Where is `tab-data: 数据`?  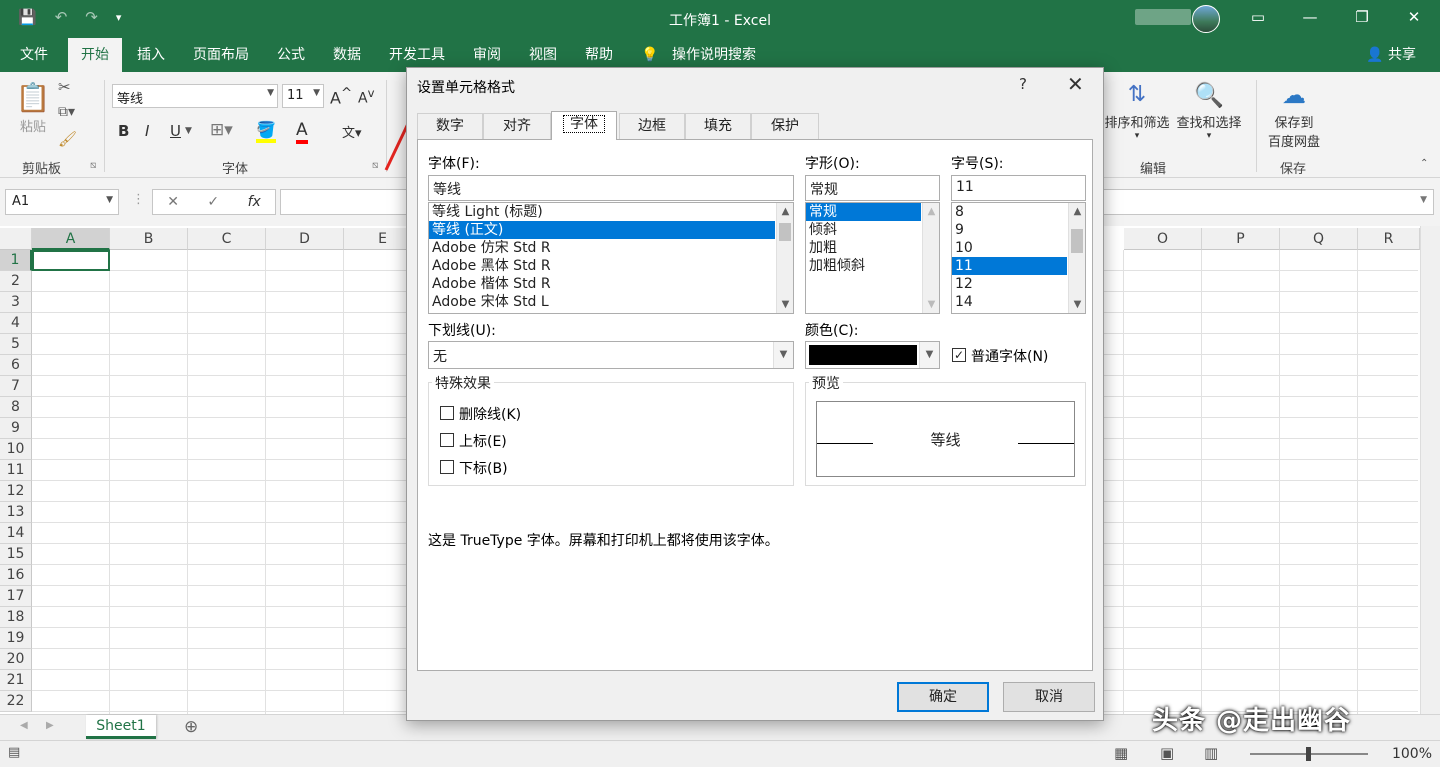 tab-data: 数据 is located at coordinates (347, 55).